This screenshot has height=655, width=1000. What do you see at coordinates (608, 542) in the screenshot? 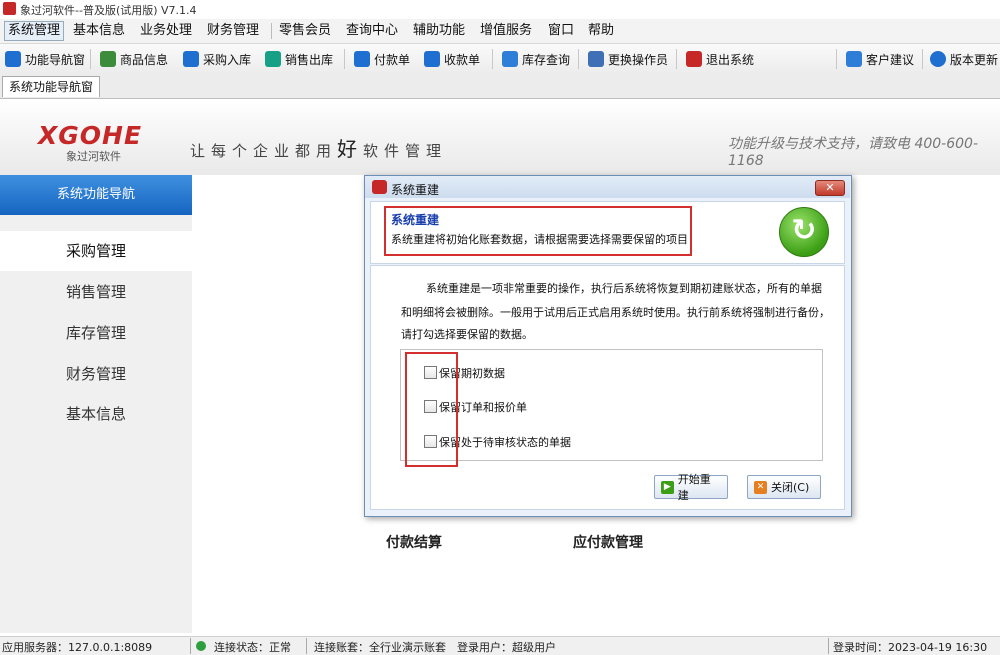
I see `payables-management-link: 应付款管理` at bounding box center [608, 542].